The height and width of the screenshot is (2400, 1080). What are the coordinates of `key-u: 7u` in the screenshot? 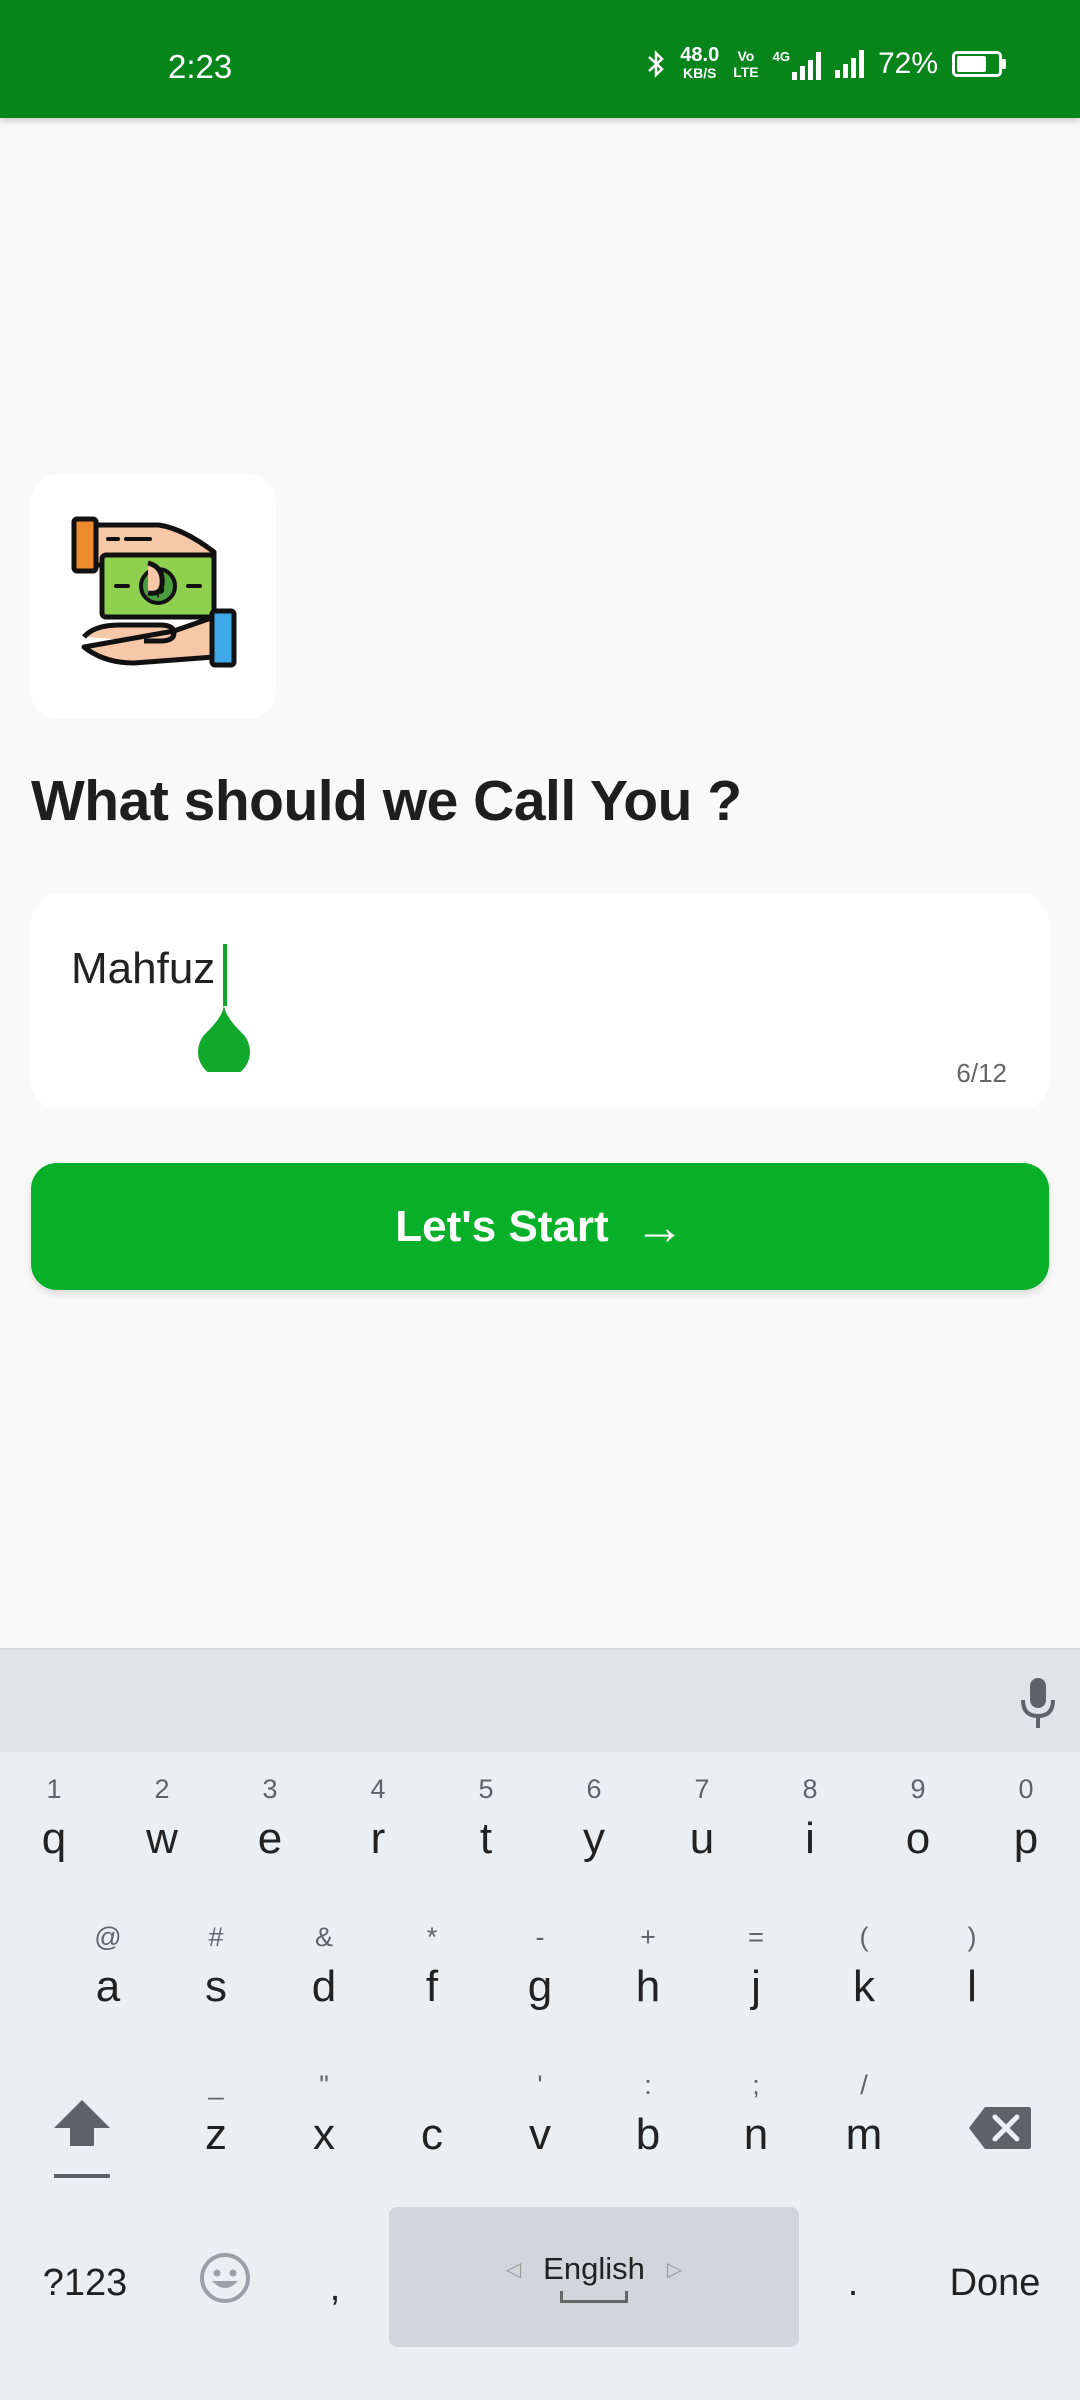 It's located at (702, 1828).